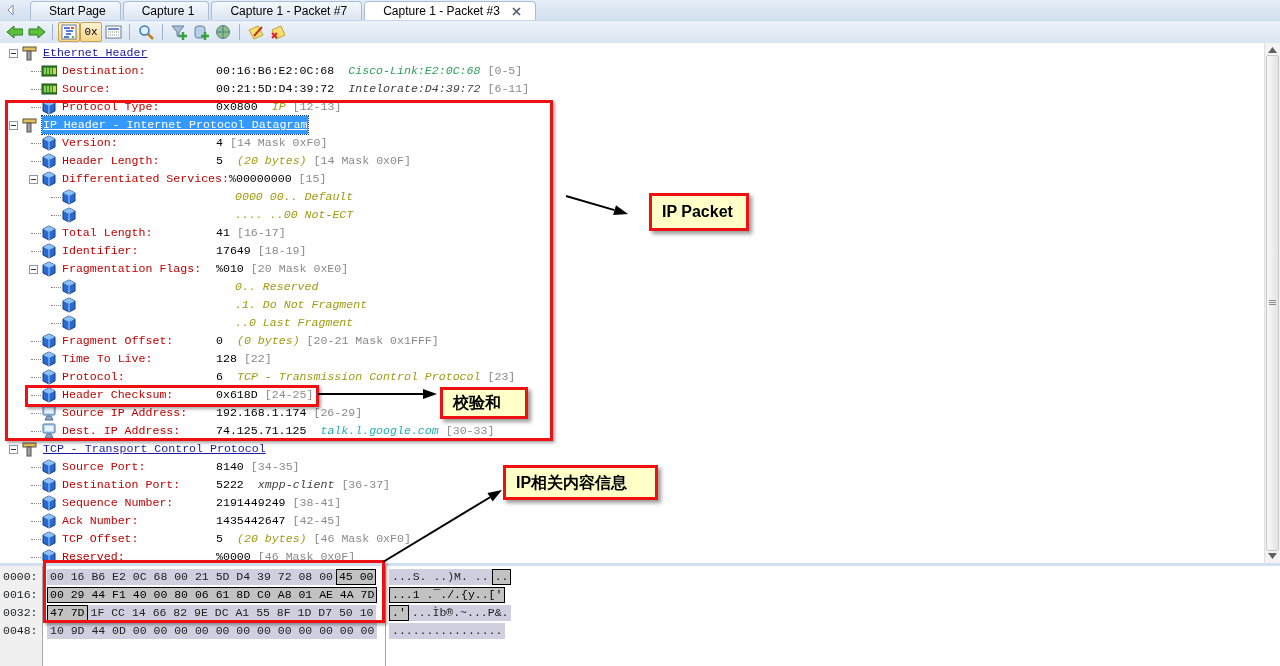 Image resolution: width=1280 pixels, height=666 pixels. Describe the element at coordinates (257, 359) in the screenshot. I see `byte-range: [22]` at that location.